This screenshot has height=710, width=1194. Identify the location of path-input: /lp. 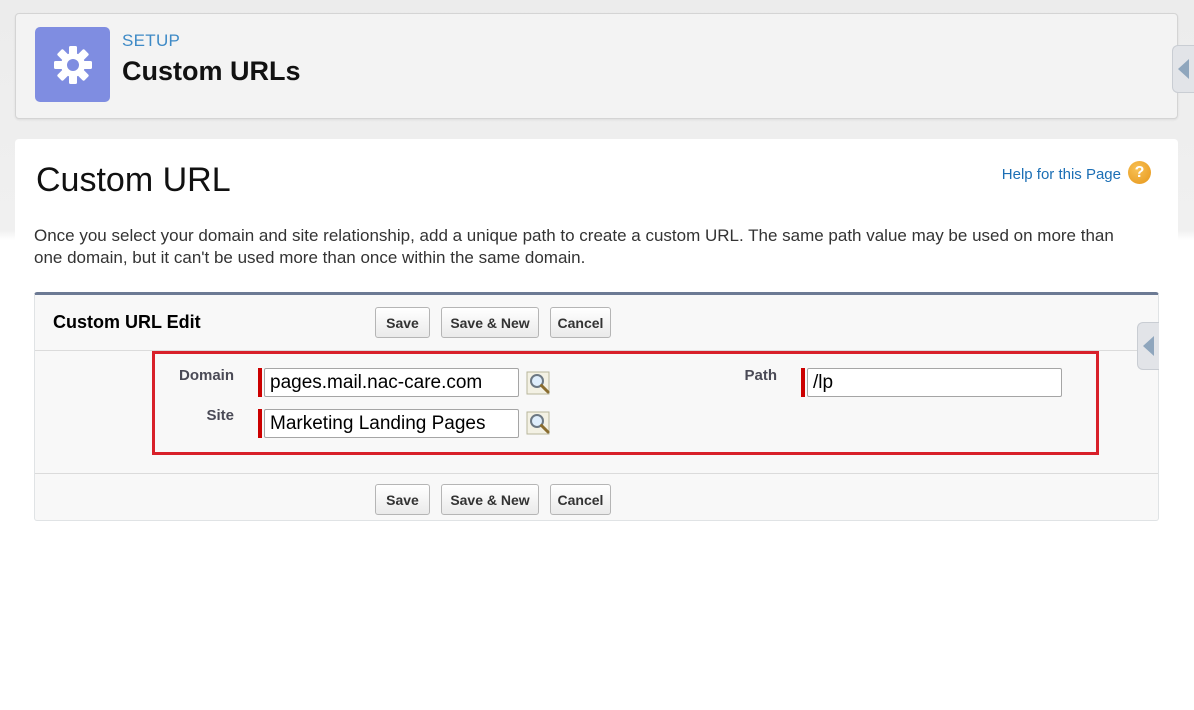
(934, 382).